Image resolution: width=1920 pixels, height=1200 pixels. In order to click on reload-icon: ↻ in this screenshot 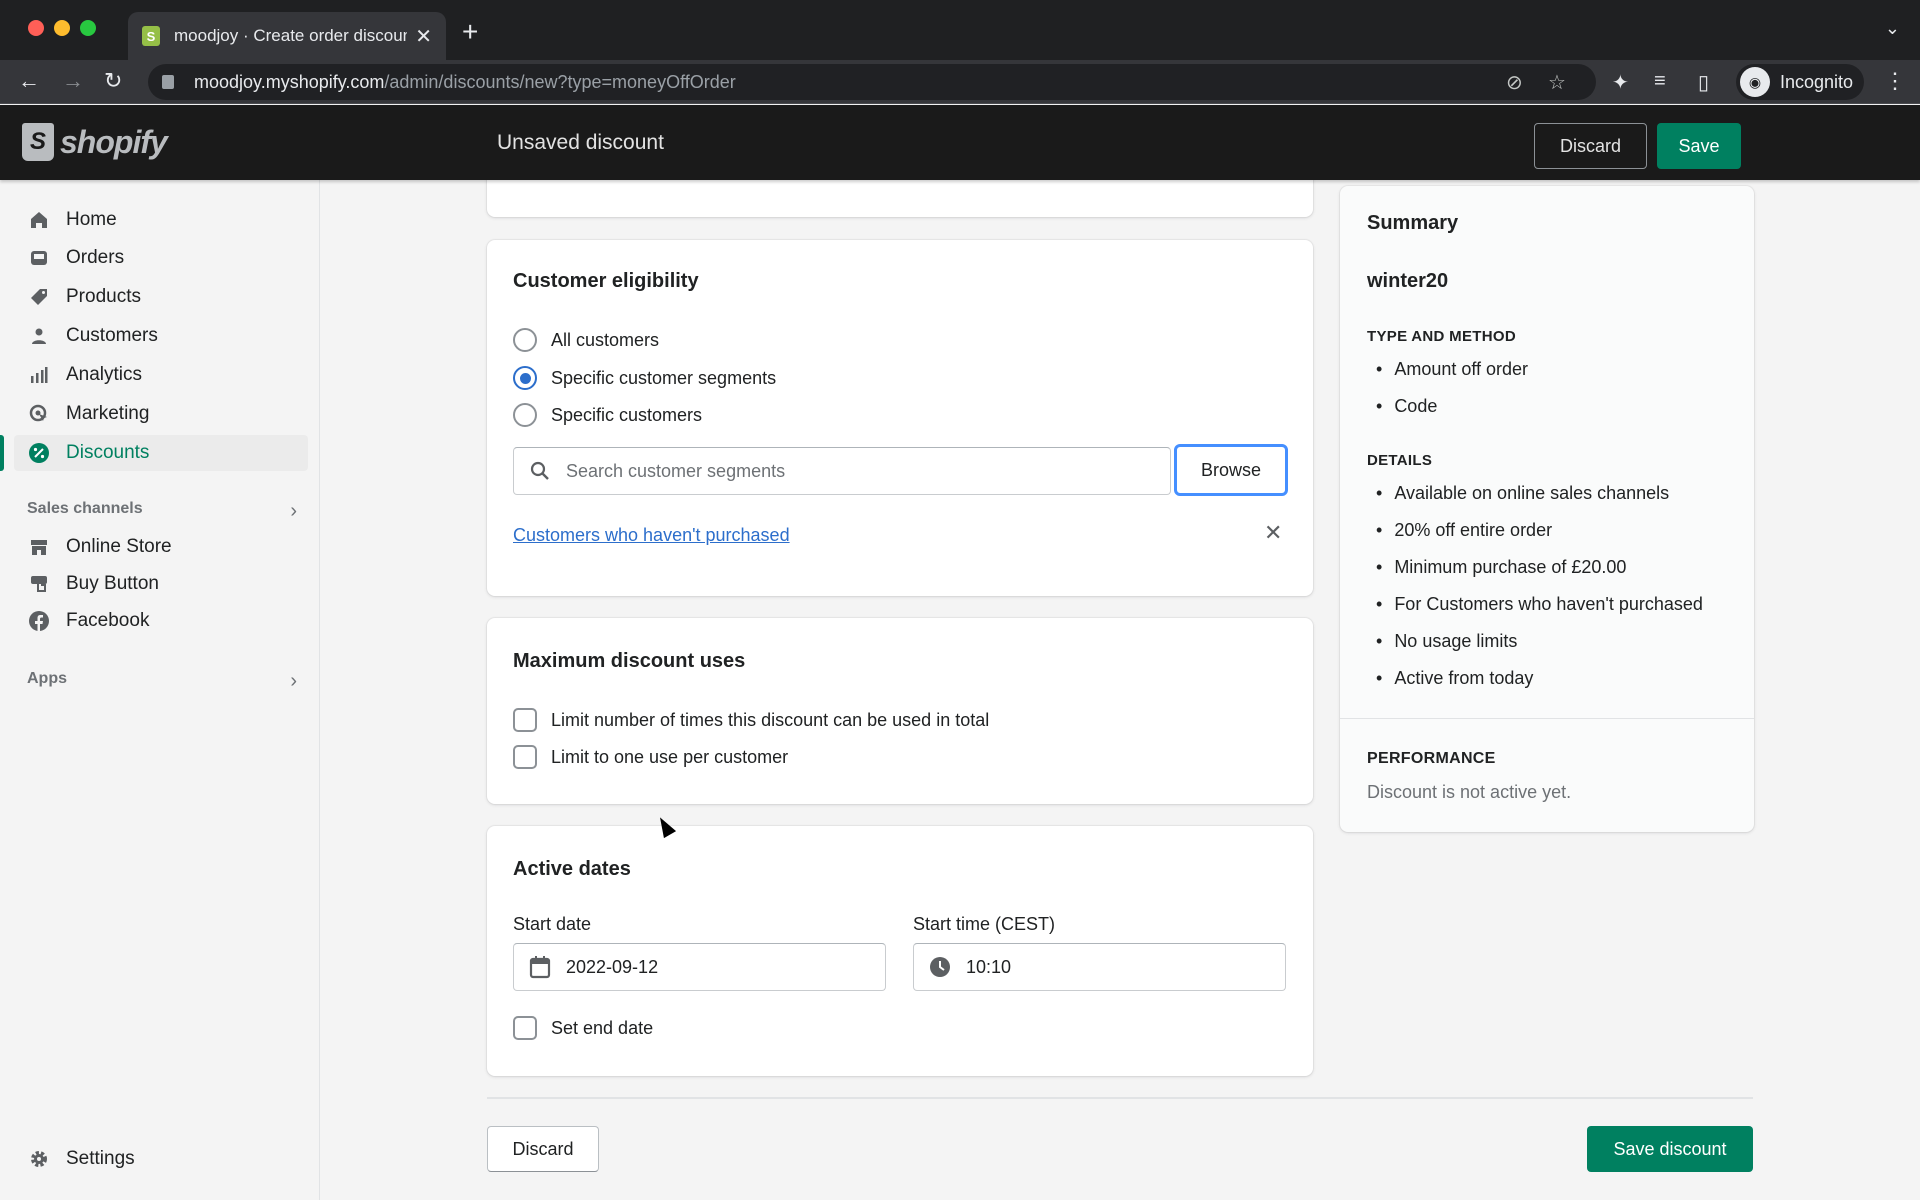, I will do `click(113, 81)`.